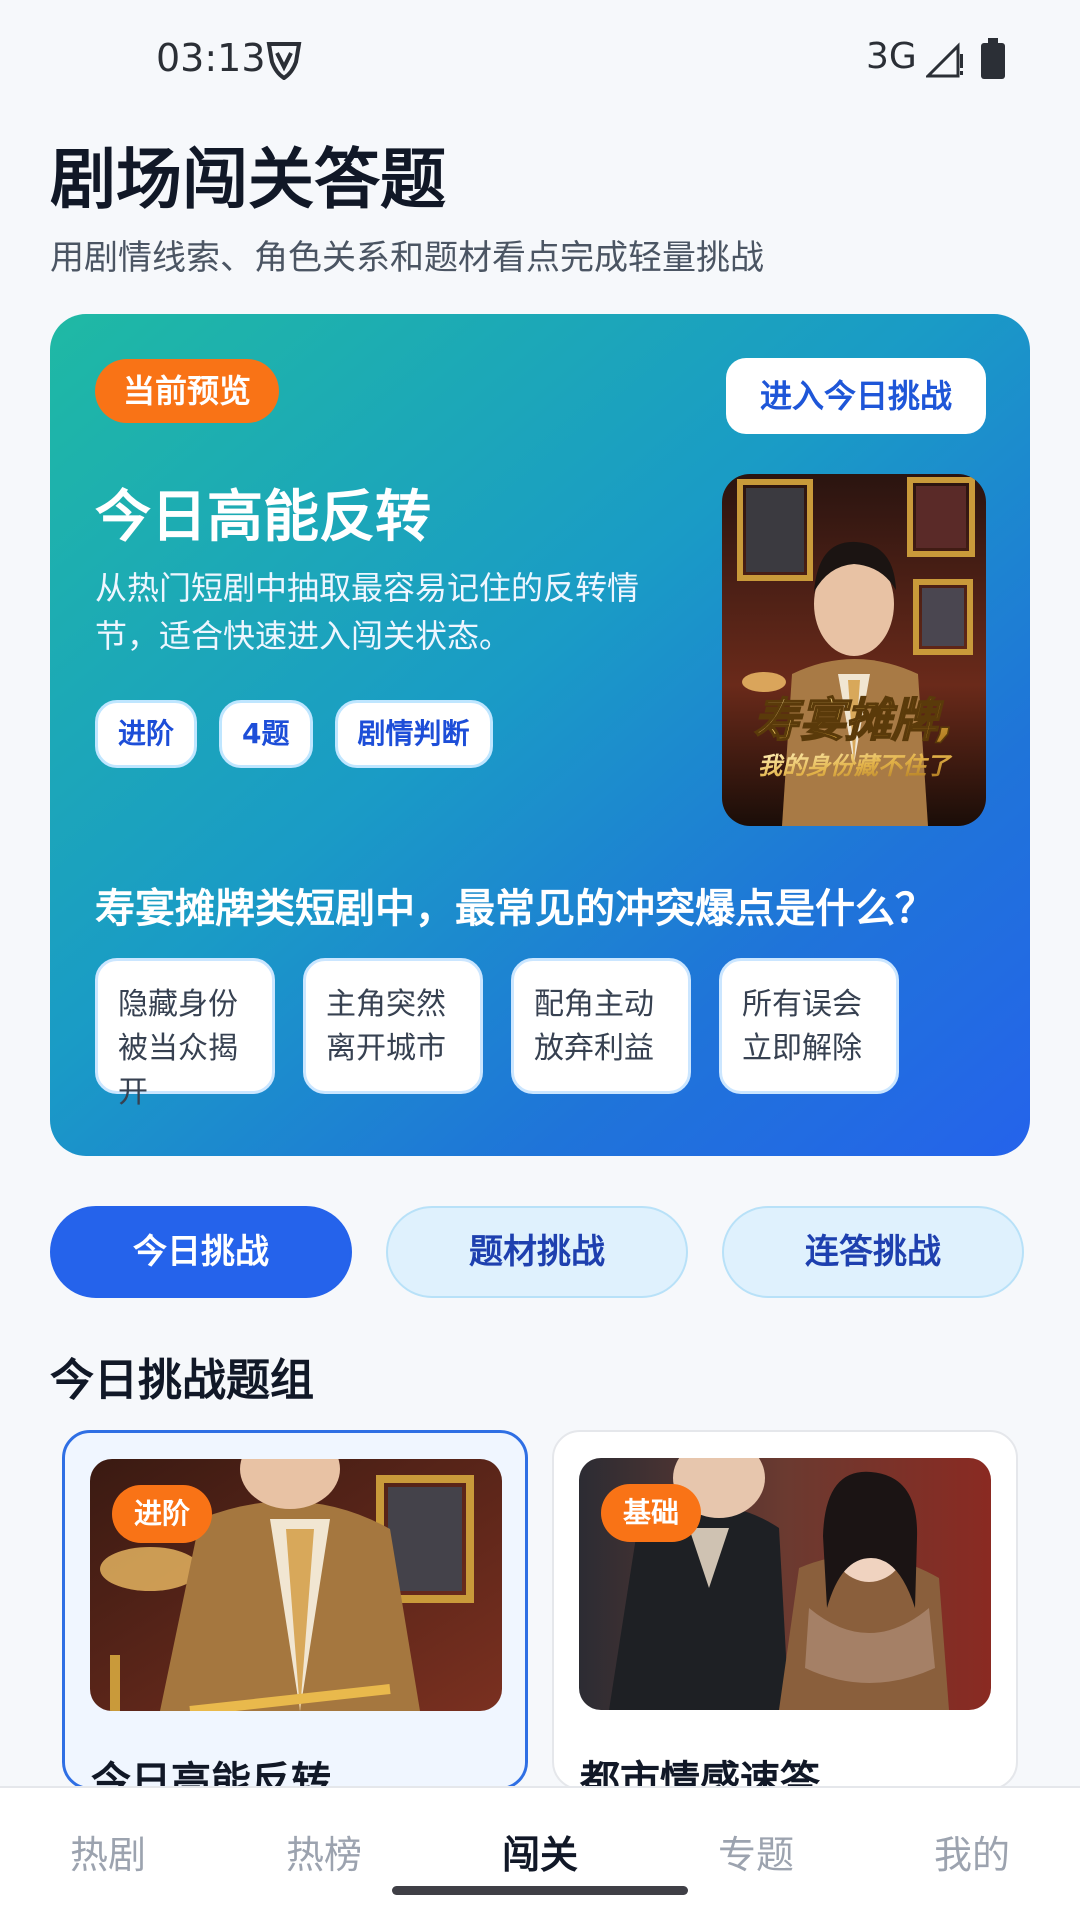 The width and height of the screenshot is (1080, 1922). I want to click on battery-icon, so click(993, 58).